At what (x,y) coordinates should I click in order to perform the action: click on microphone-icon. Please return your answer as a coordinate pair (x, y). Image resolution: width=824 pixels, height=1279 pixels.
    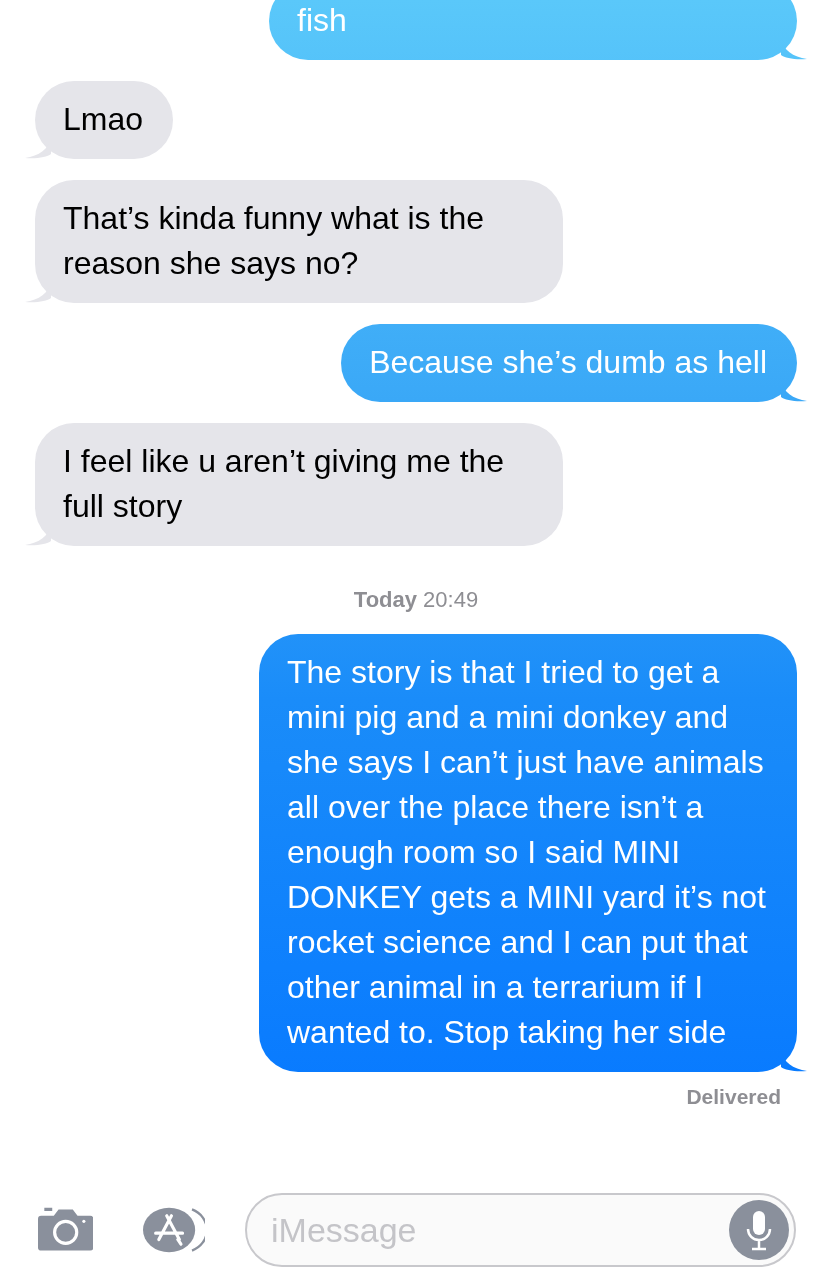
    Looking at the image, I should click on (759, 1230).